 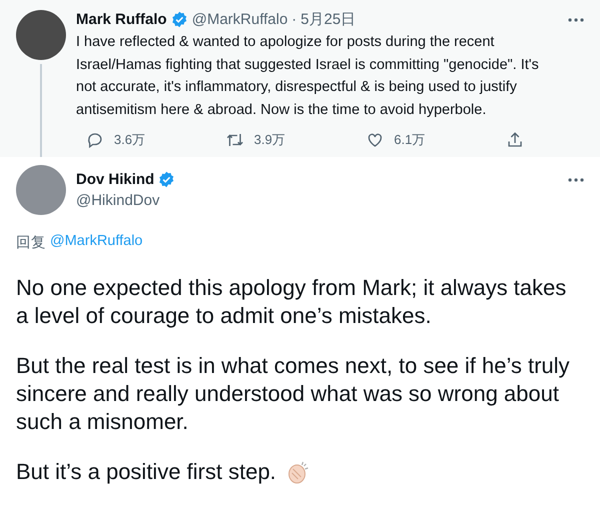 I want to click on tweet-text: I have reflected & wanted to apologize for posts during the recent Israel/Hamas fighting that suggested Israel is committing "genocide". It's not accurate, it's inflammatory, disrespectful & is being used to justify antisemitism here & abroad. Now is the time to avoid hyperbole., so click(x=308, y=76).